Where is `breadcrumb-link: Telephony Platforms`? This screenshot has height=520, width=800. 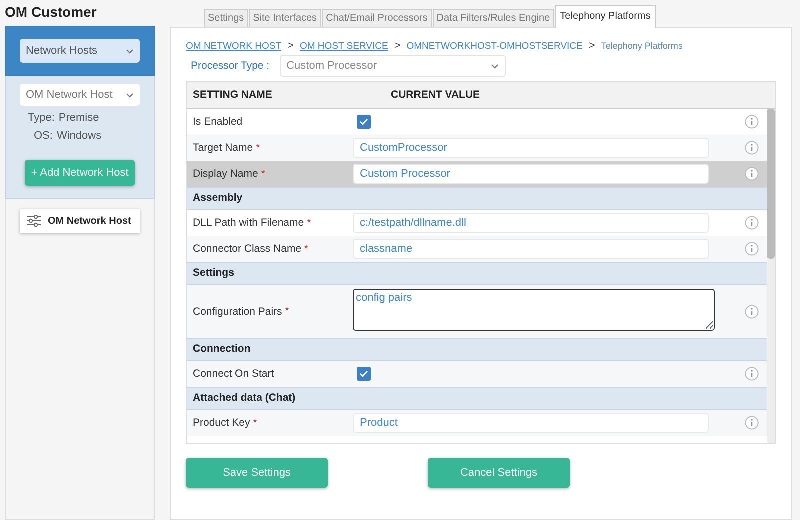 breadcrumb-link: Telephony Platforms is located at coordinates (642, 46).